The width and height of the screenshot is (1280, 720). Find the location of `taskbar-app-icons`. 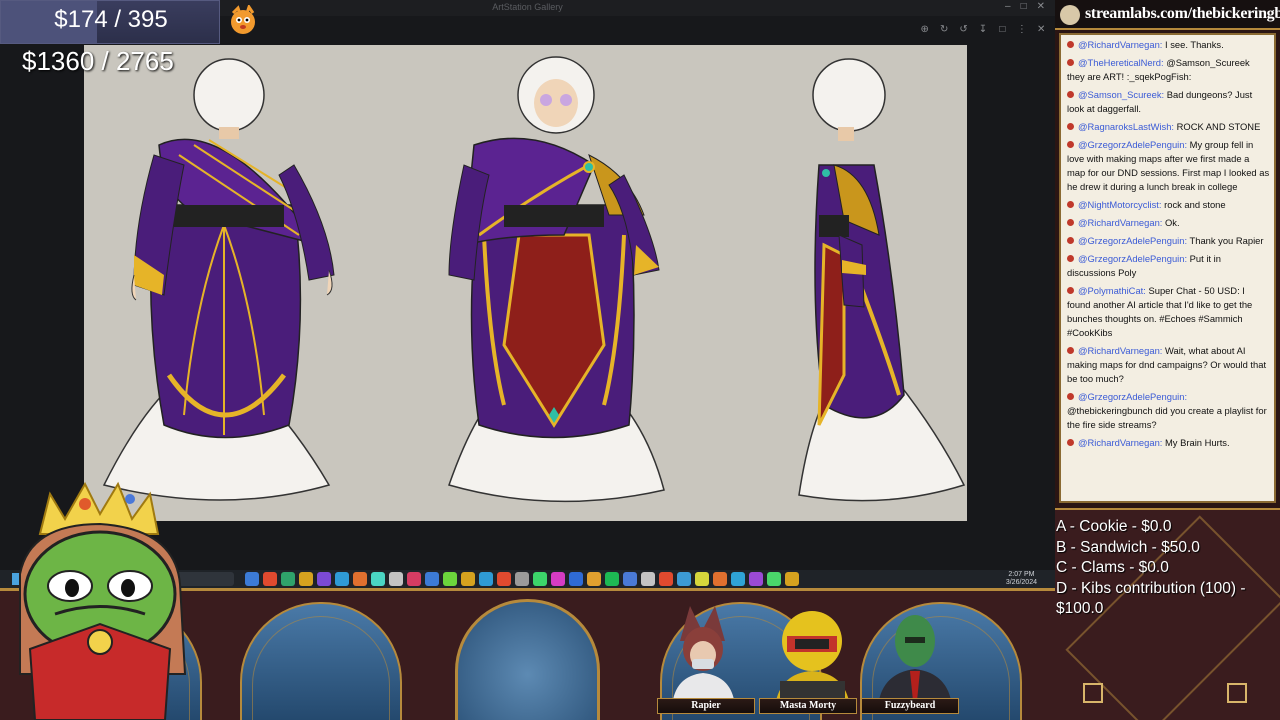

taskbar-app-icons is located at coordinates (522, 579).